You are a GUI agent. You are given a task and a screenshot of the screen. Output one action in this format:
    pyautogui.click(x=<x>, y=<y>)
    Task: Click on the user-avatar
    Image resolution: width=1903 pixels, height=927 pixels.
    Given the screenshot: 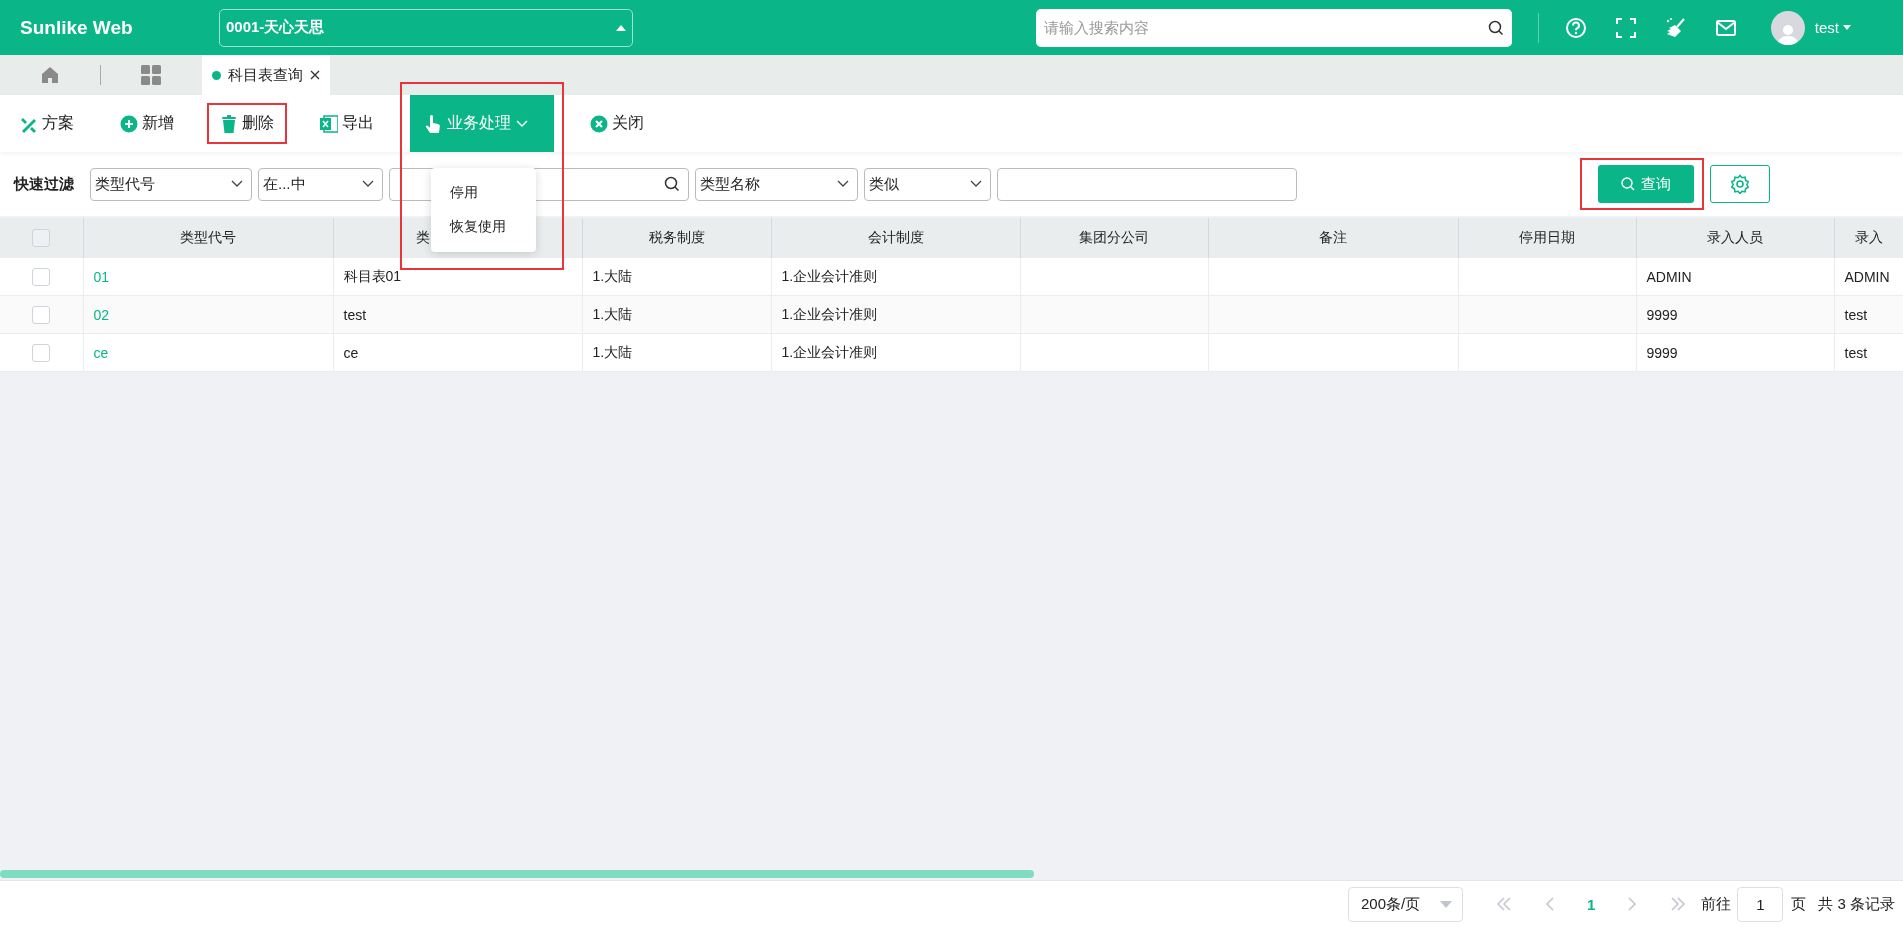 What is the action you would take?
    pyautogui.click(x=1787, y=27)
    